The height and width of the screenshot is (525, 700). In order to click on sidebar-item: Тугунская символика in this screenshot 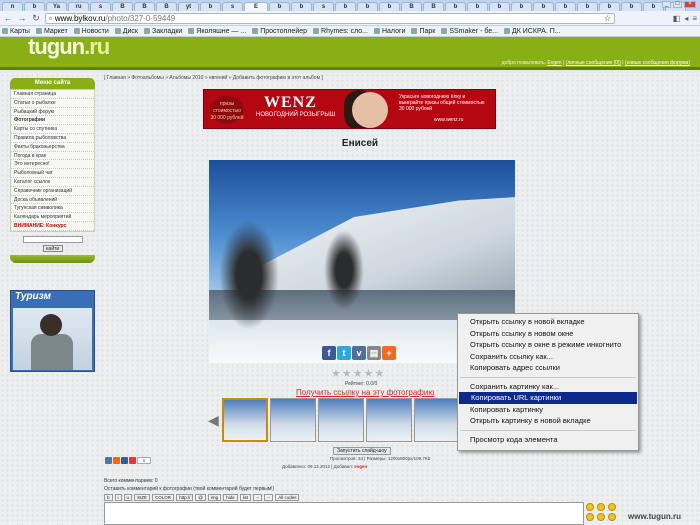, I will do `click(52, 209)`.